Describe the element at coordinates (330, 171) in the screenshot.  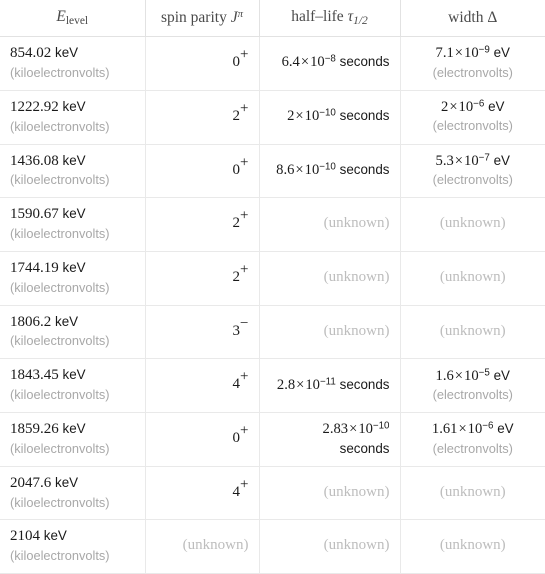
I see `cell-half-life: 8.6×10−10 seconds` at that location.